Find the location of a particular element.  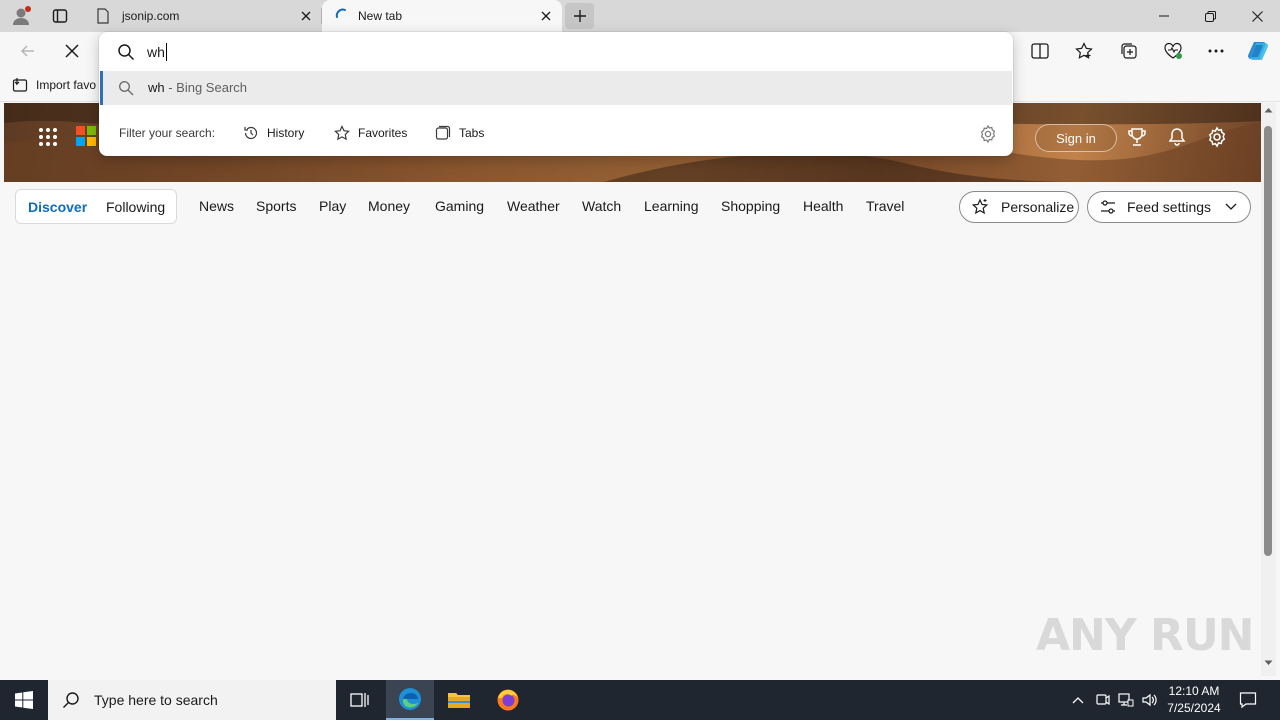

microsoft-logo-icon is located at coordinates (86, 136).